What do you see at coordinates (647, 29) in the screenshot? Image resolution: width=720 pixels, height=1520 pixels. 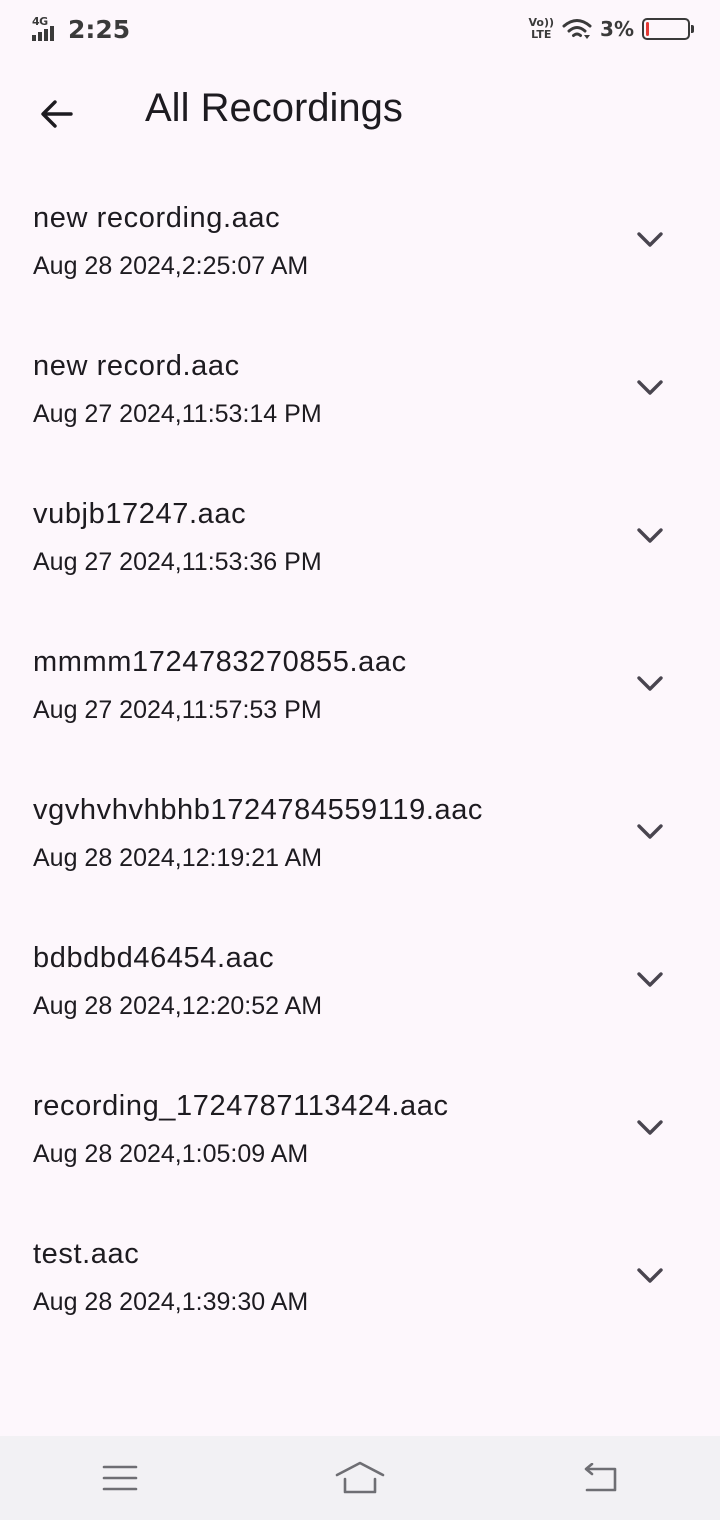 I see `battery-level` at bounding box center [647, 29].